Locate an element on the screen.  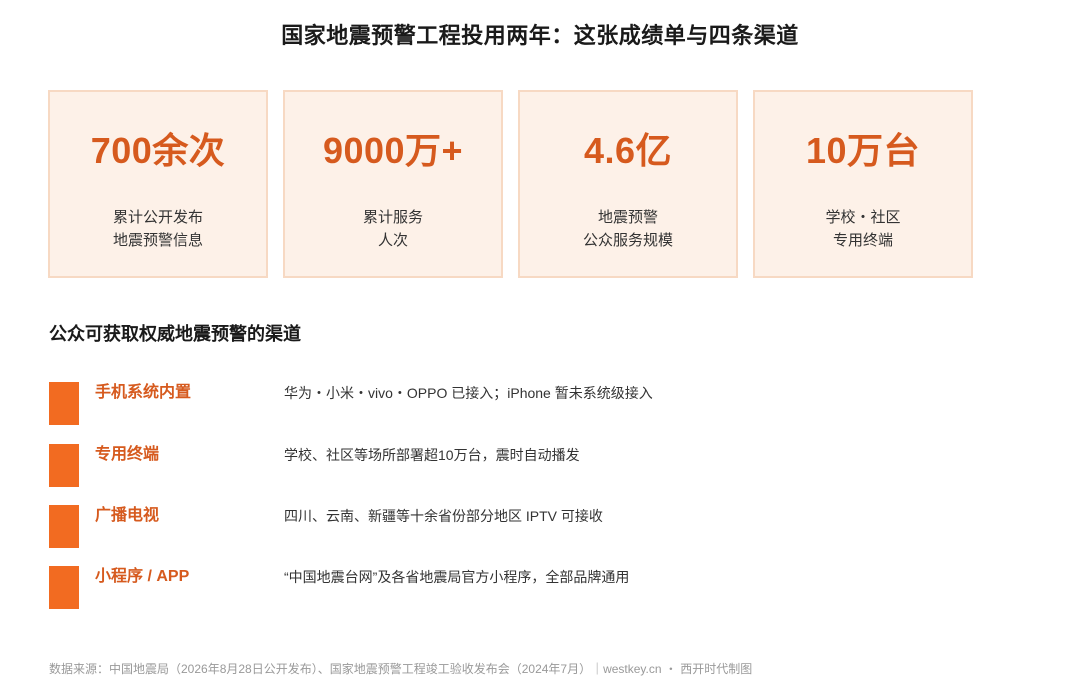
stat-value: 700余次 is located at coordinates (158, 150).